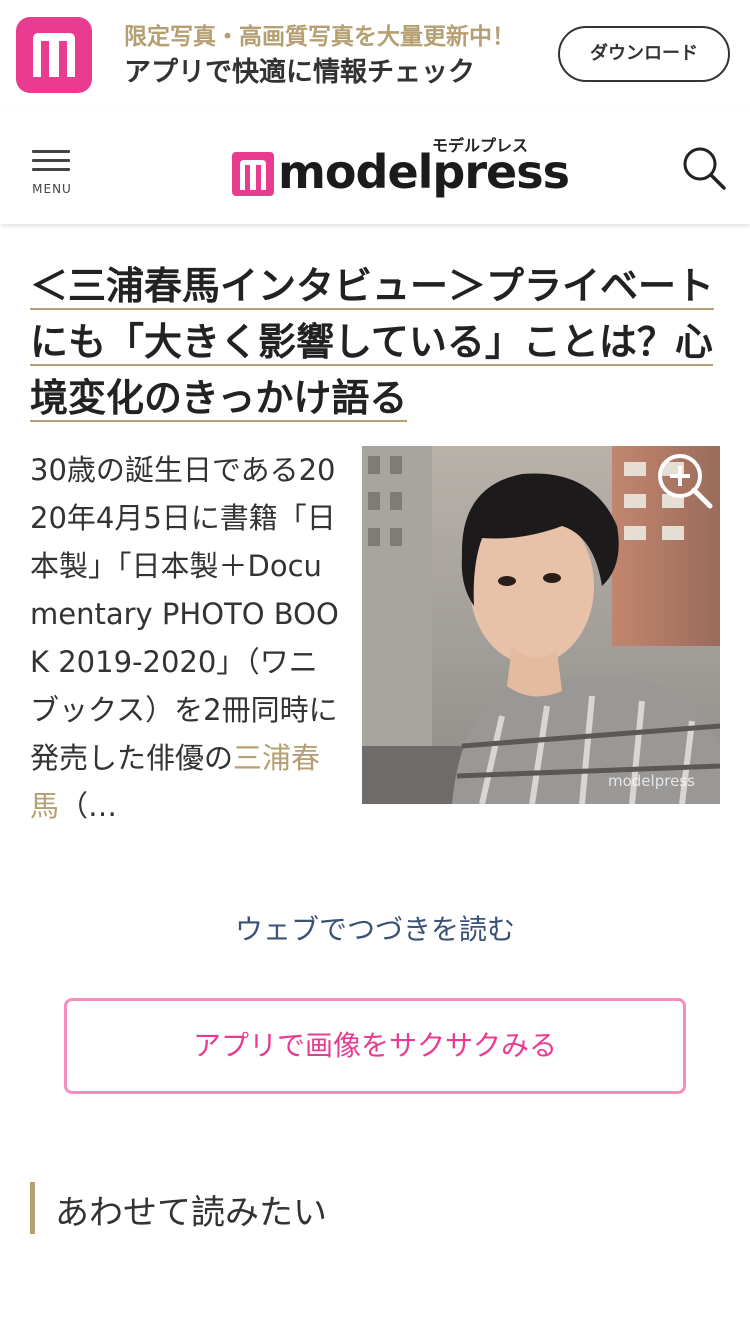 The height and width of the screenshot is (1334, 750). What do you see at coordinates (644, 54) in the screenshot?
I see `download-button: ダウンロード` at bounding box center [644, 54].